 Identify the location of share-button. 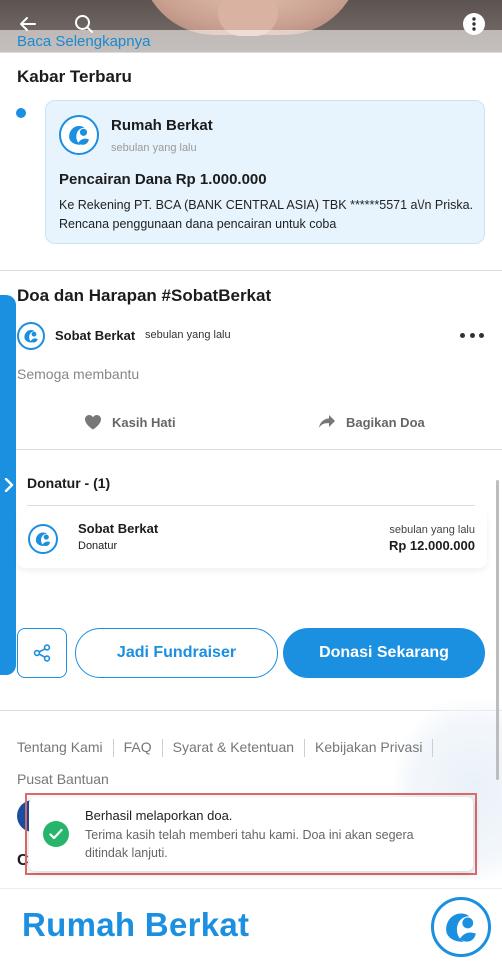
(42, 653).